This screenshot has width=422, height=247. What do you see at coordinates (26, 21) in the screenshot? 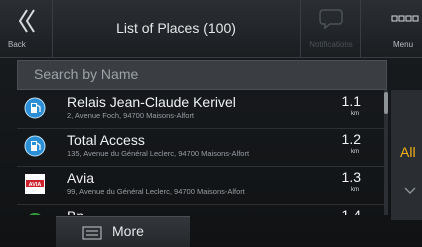
I see `double-chevron-left-icon` at bounding box center [26, 21].